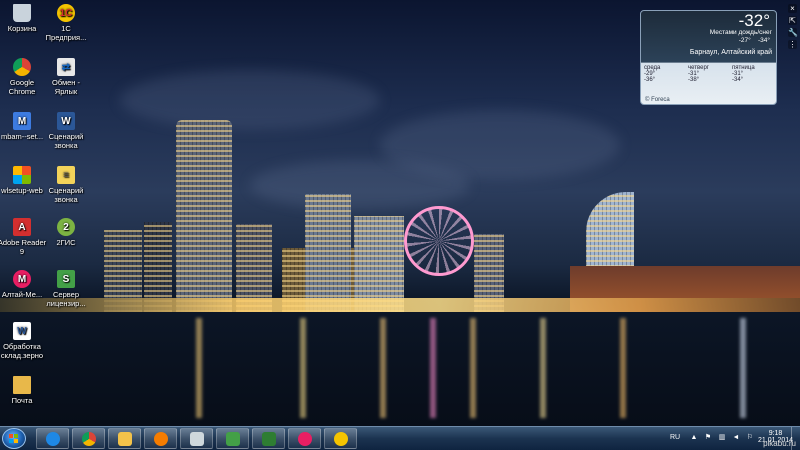 The height and width of the screenshot is (450, 800). I want to click on volume-icon: ◄, so click(736, 438).